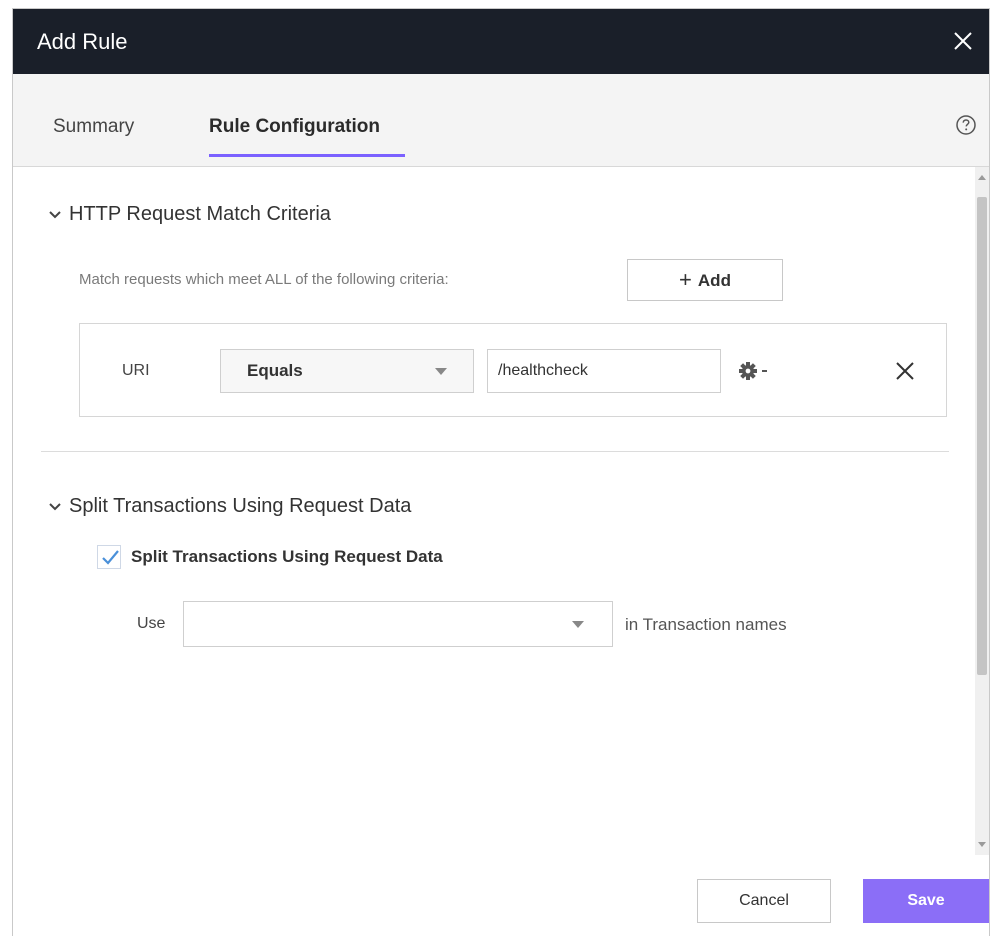 The height and width of the screenshot is (939, 997). Describe the element at coordinates (706, 624) in the screenshot. I see `transaction-names-label: in Transaction names` at that location.